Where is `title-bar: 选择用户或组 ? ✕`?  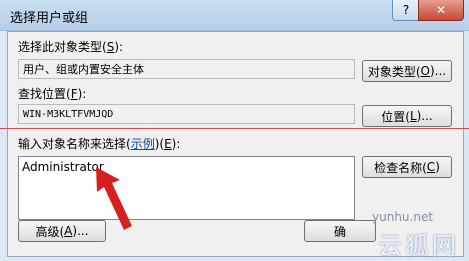
title-bar: 选择用户或组 ? ✕ is located at coordinates (234, 15).